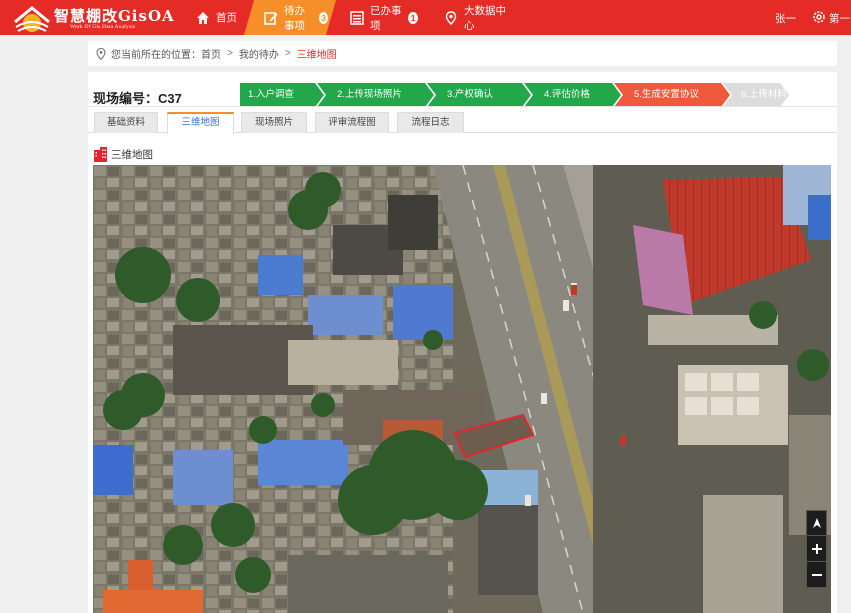 The width and height of the screenshot is (851, 613). I want to click on step-6: 6.上传材料, so click(756, 95).